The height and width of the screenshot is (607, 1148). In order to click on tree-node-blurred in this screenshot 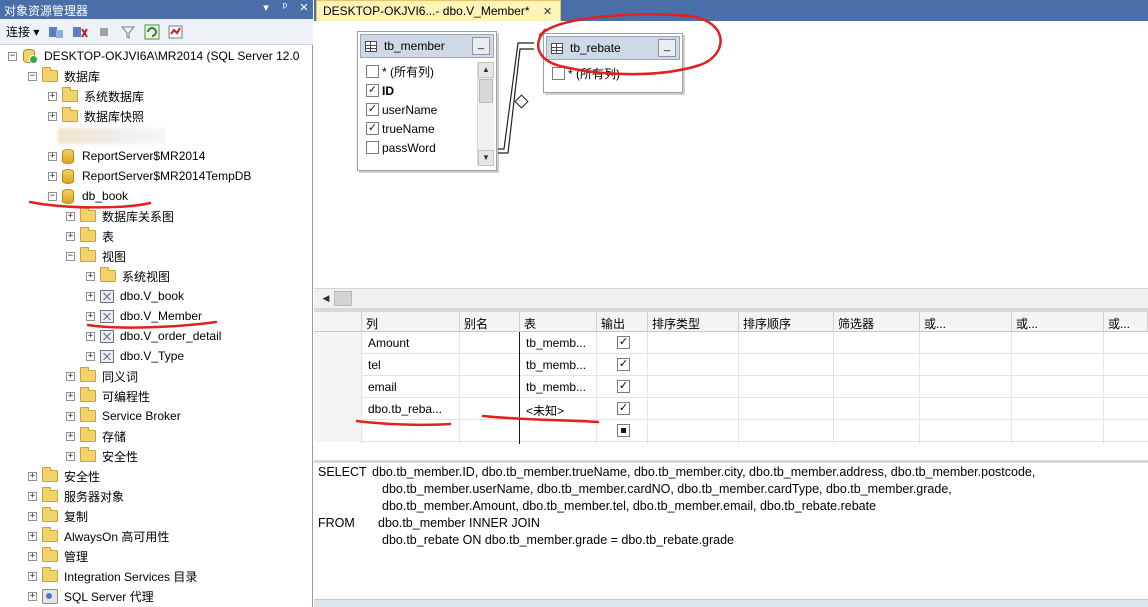, I will do `click(112, 136)`.